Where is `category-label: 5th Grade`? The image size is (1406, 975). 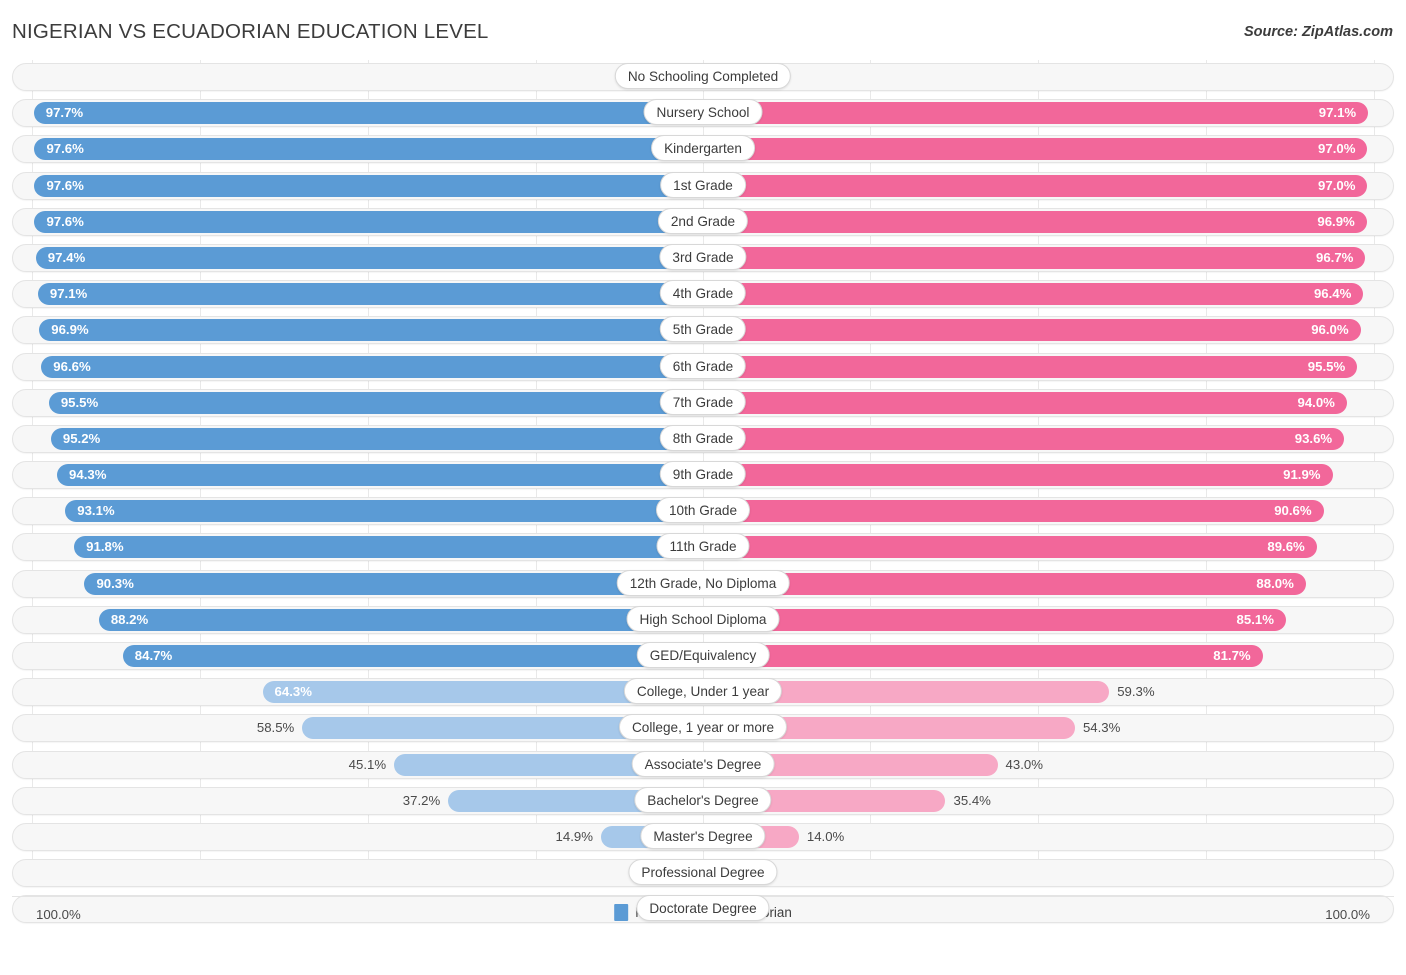 category-label: 5th Grade is located at coordinates (703, 329).